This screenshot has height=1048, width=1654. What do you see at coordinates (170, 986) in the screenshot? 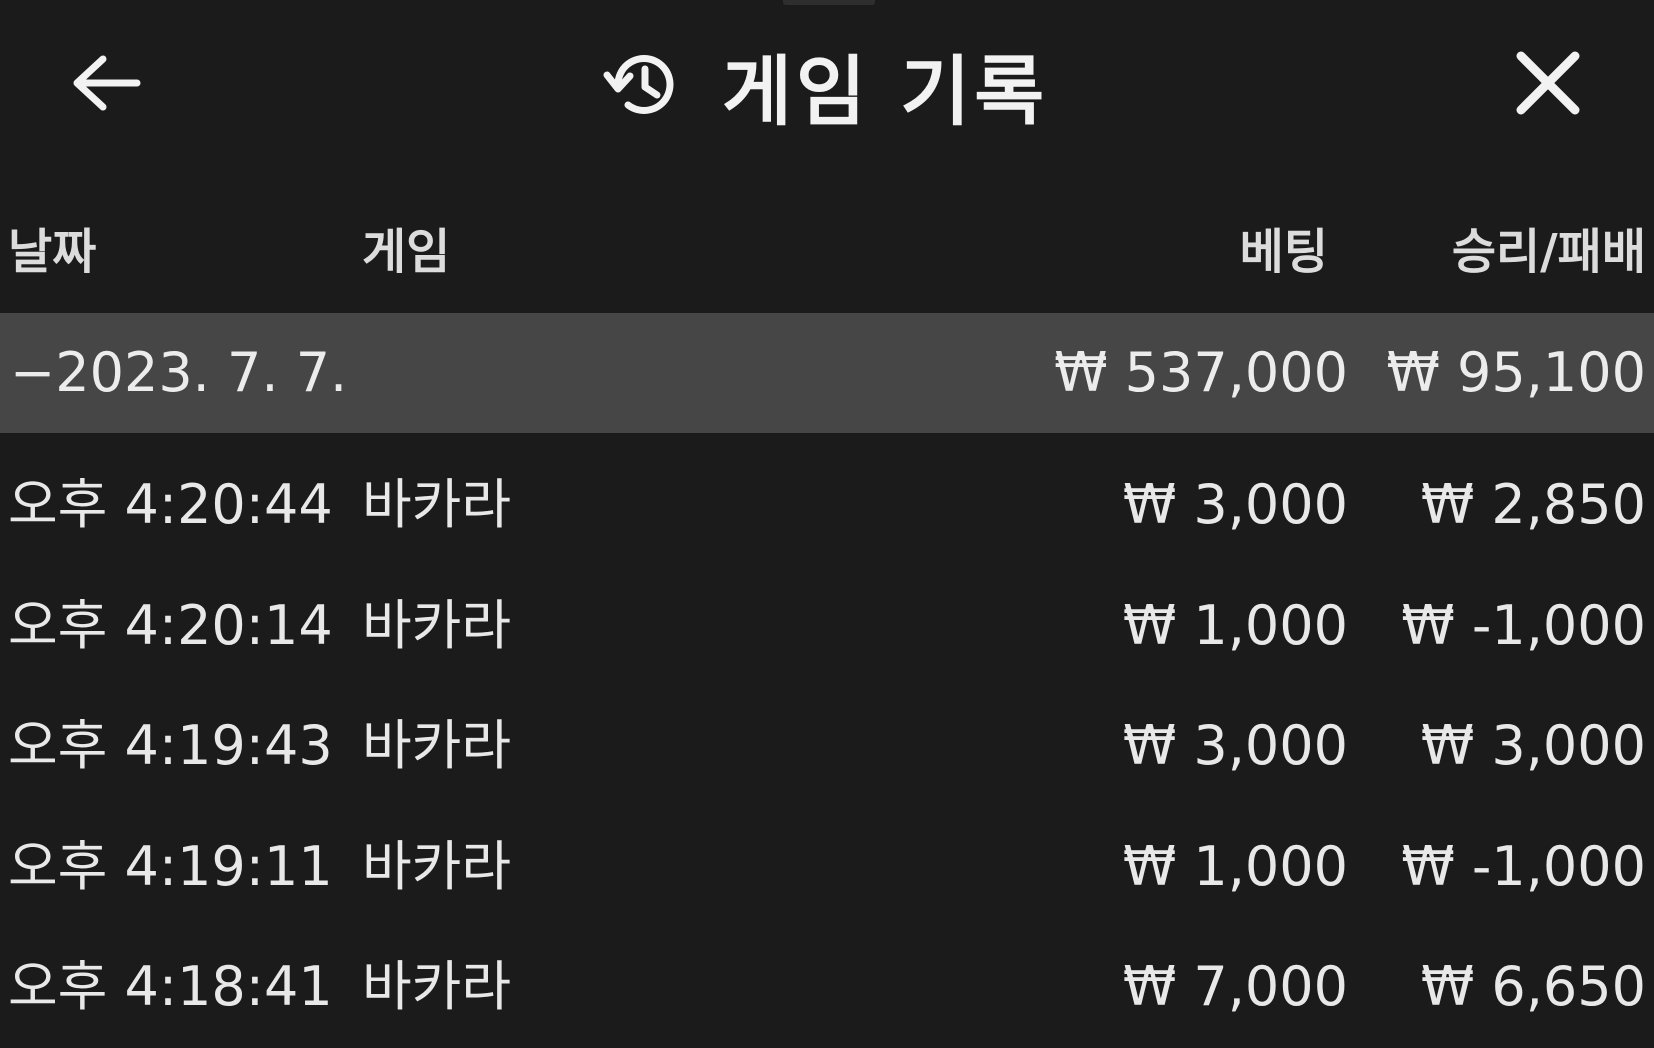
I see `row-time: 오후 4:18:41` at bounding box center [170, 986].